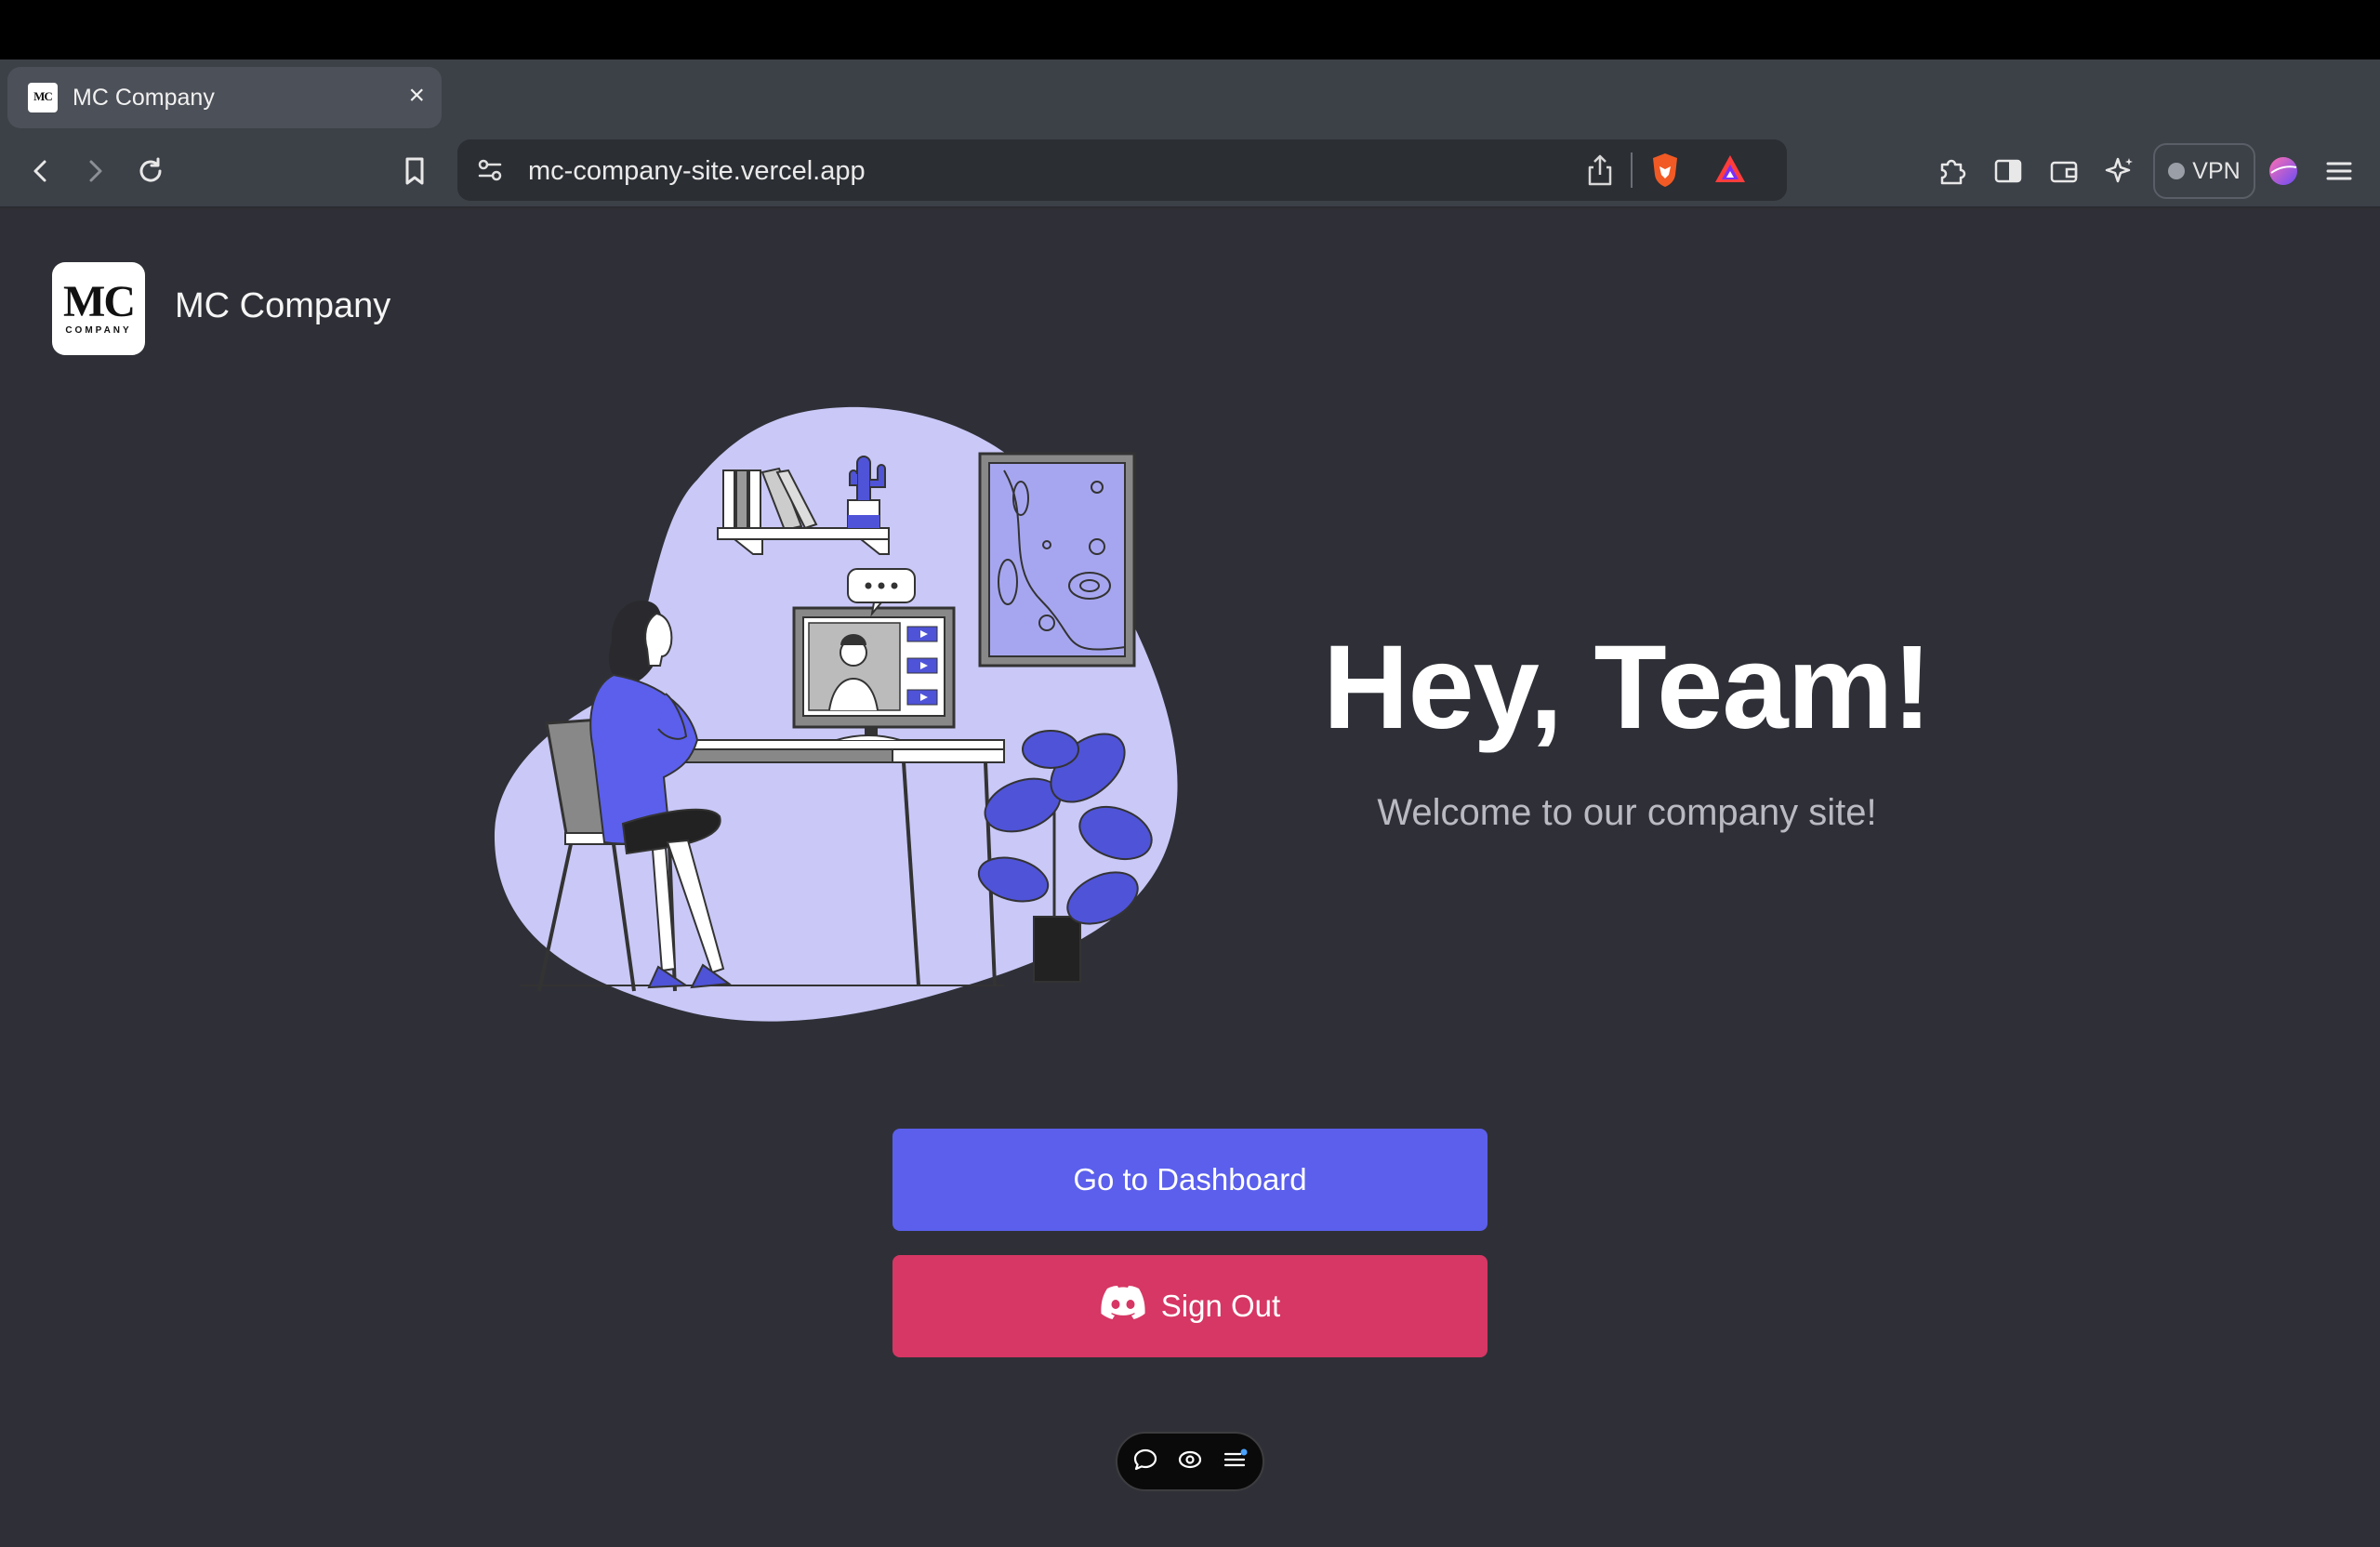 The image size is (2380, 1547). What do you see at coordinates (94, 171) in the screenshot?
I see `forward-icon` at bounding box center [94, 171].